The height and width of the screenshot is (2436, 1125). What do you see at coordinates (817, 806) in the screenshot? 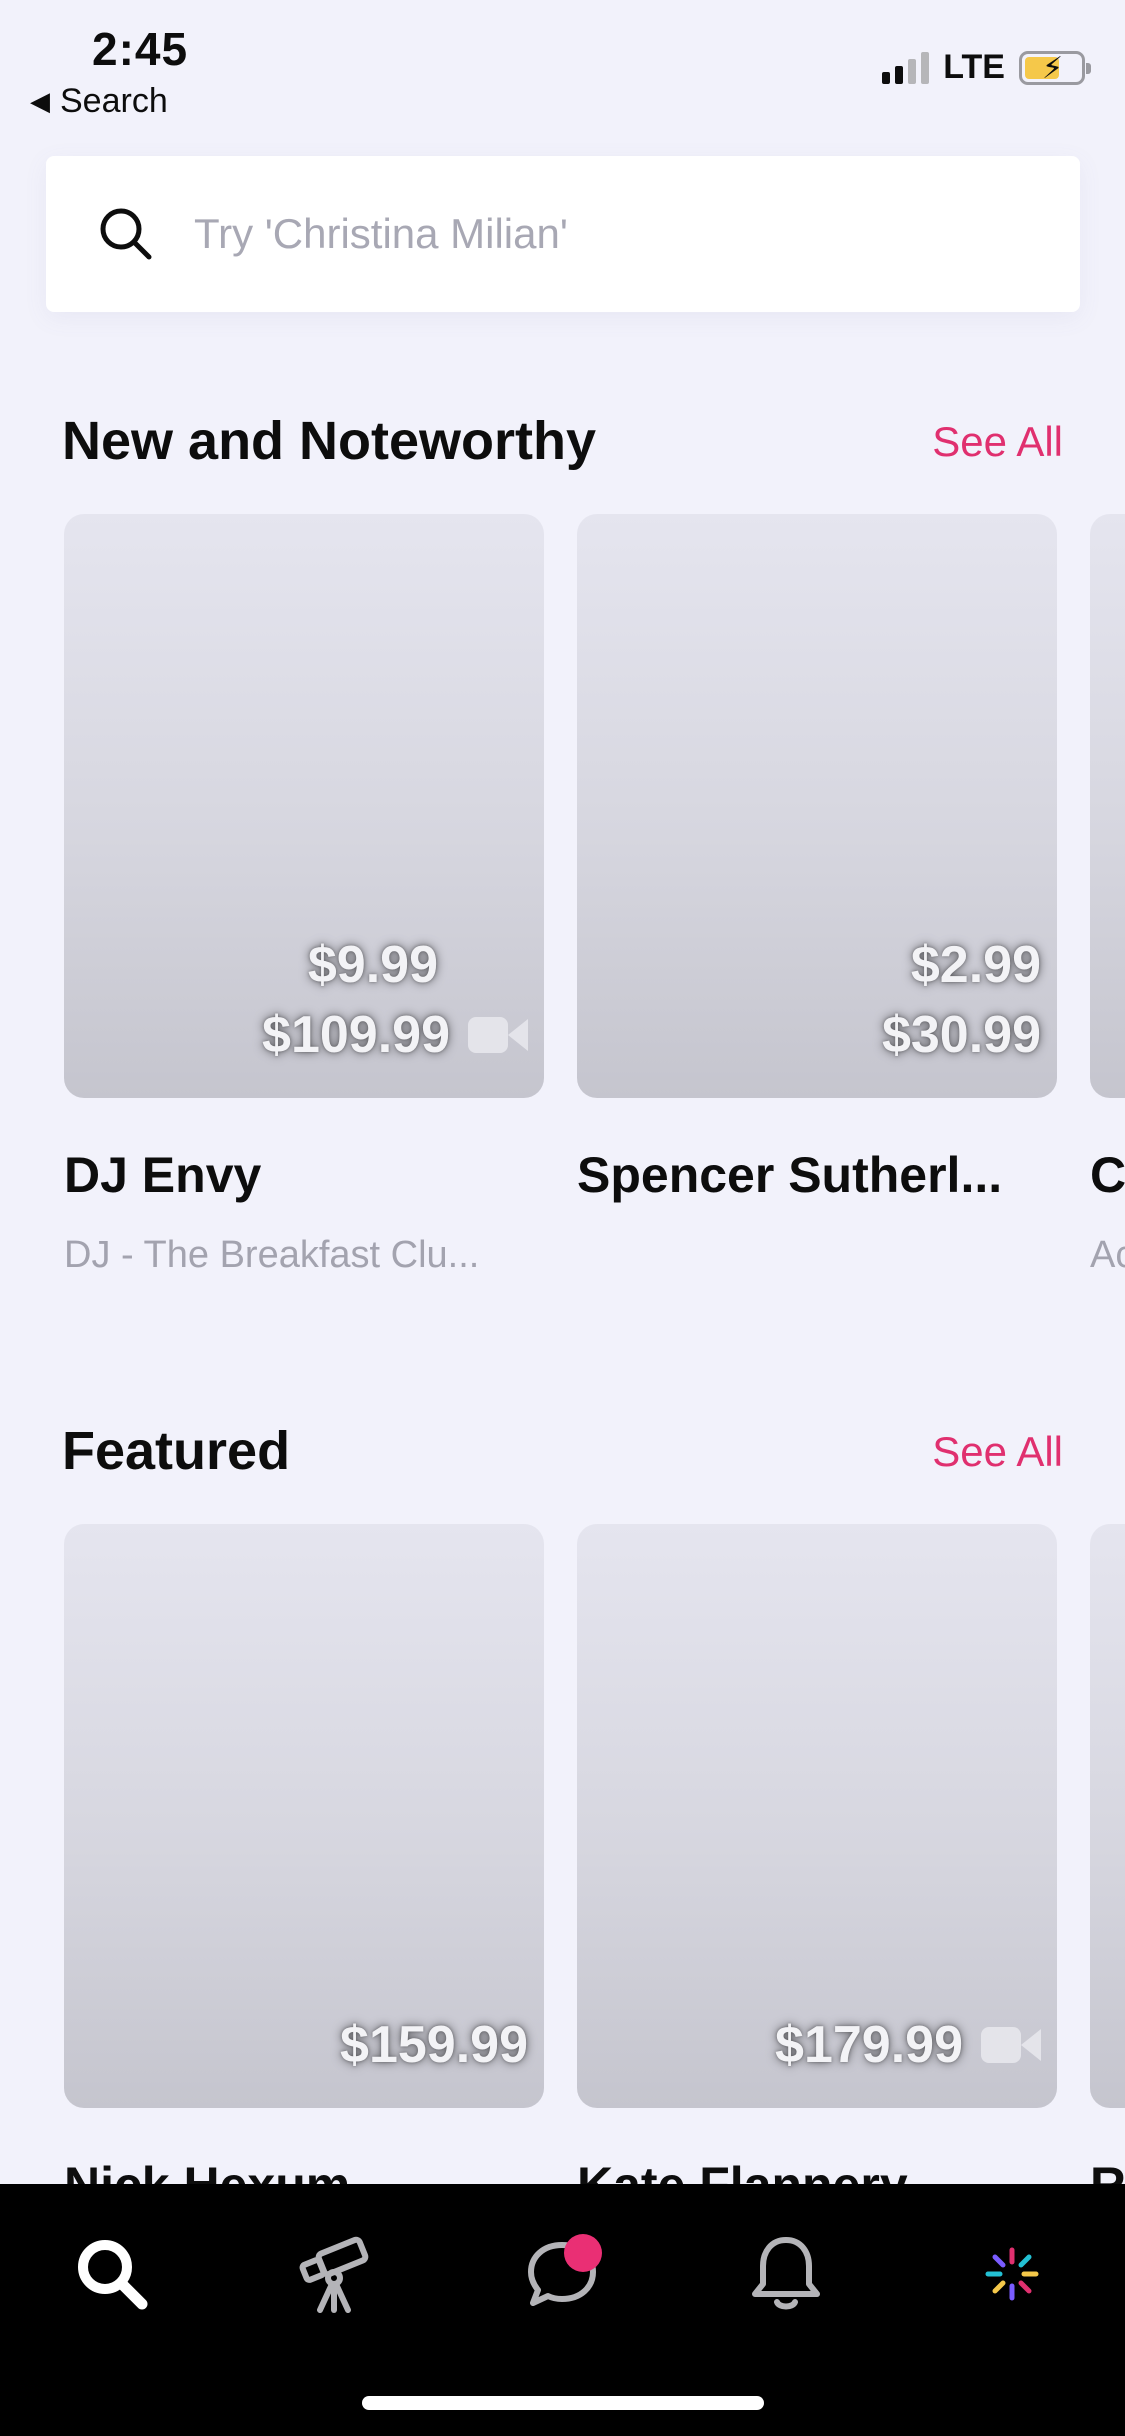
I see `talent-thumbnail: $2.99 $30.99` at bounding box center [817, 806].